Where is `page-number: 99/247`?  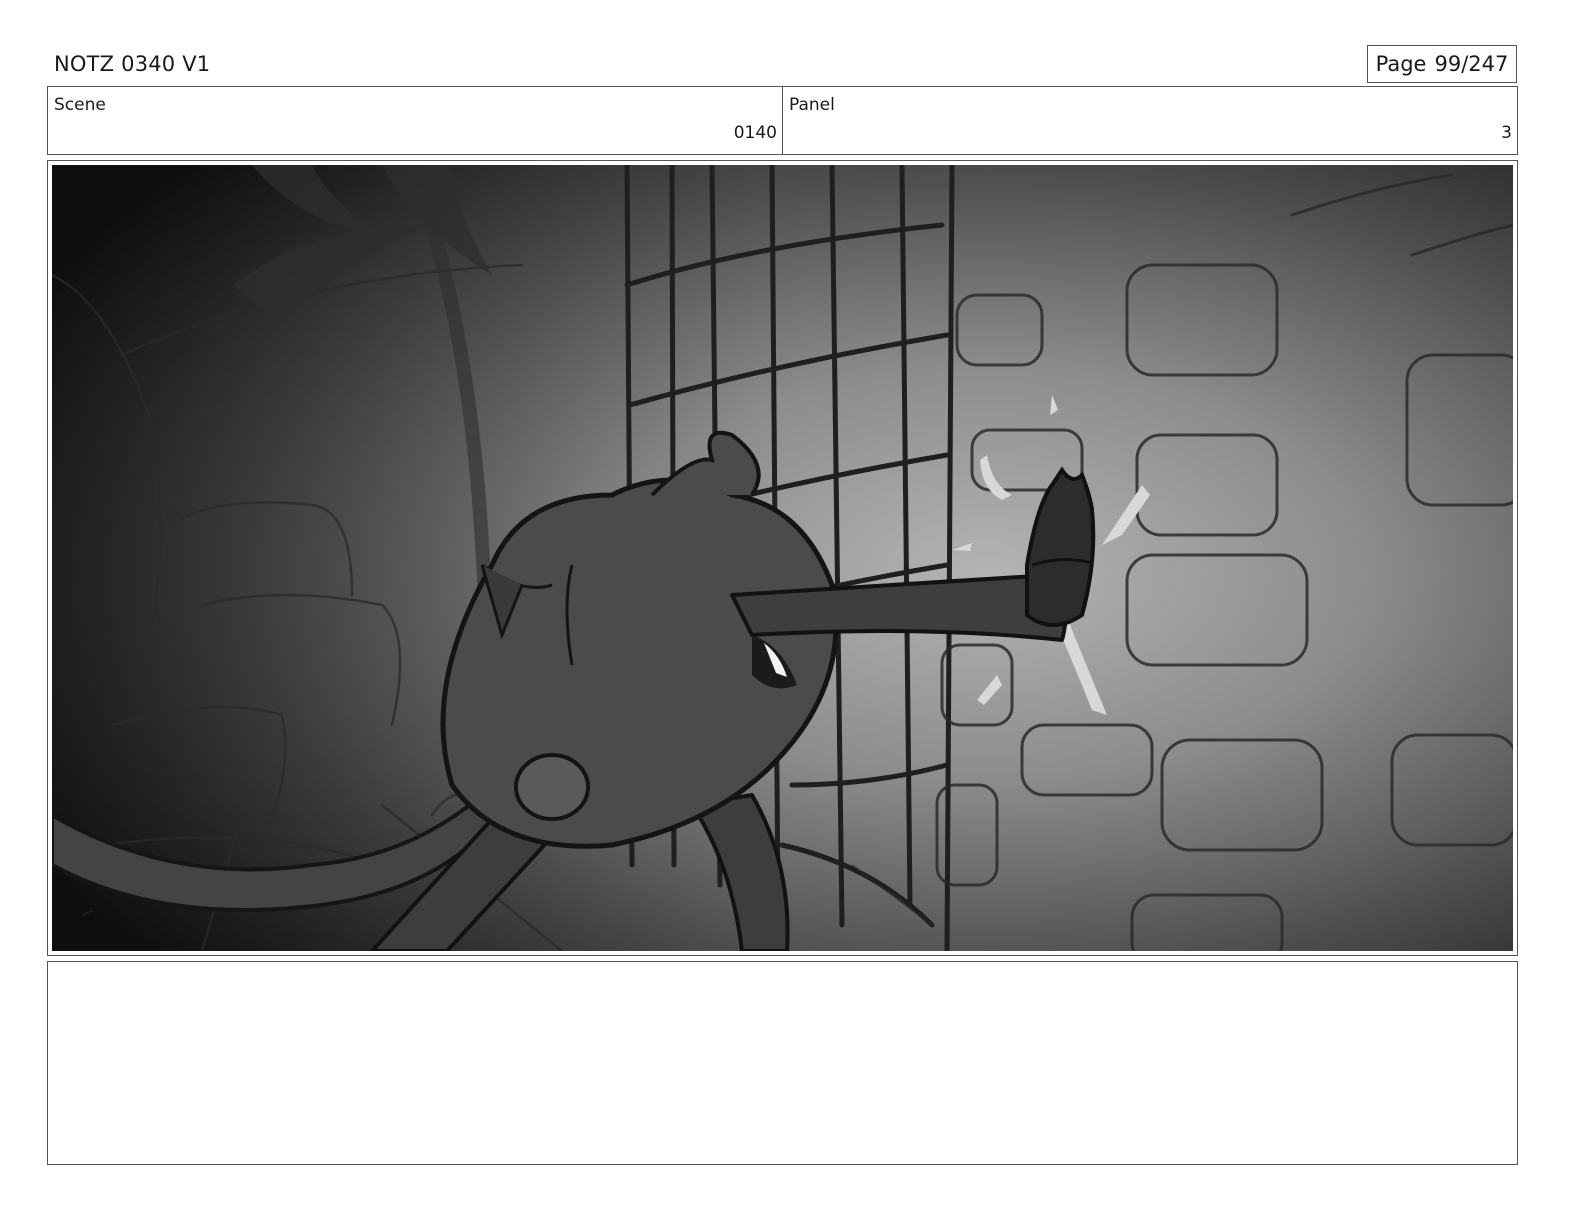 page-number: 99/247 is located at coordinates (1471, 64).